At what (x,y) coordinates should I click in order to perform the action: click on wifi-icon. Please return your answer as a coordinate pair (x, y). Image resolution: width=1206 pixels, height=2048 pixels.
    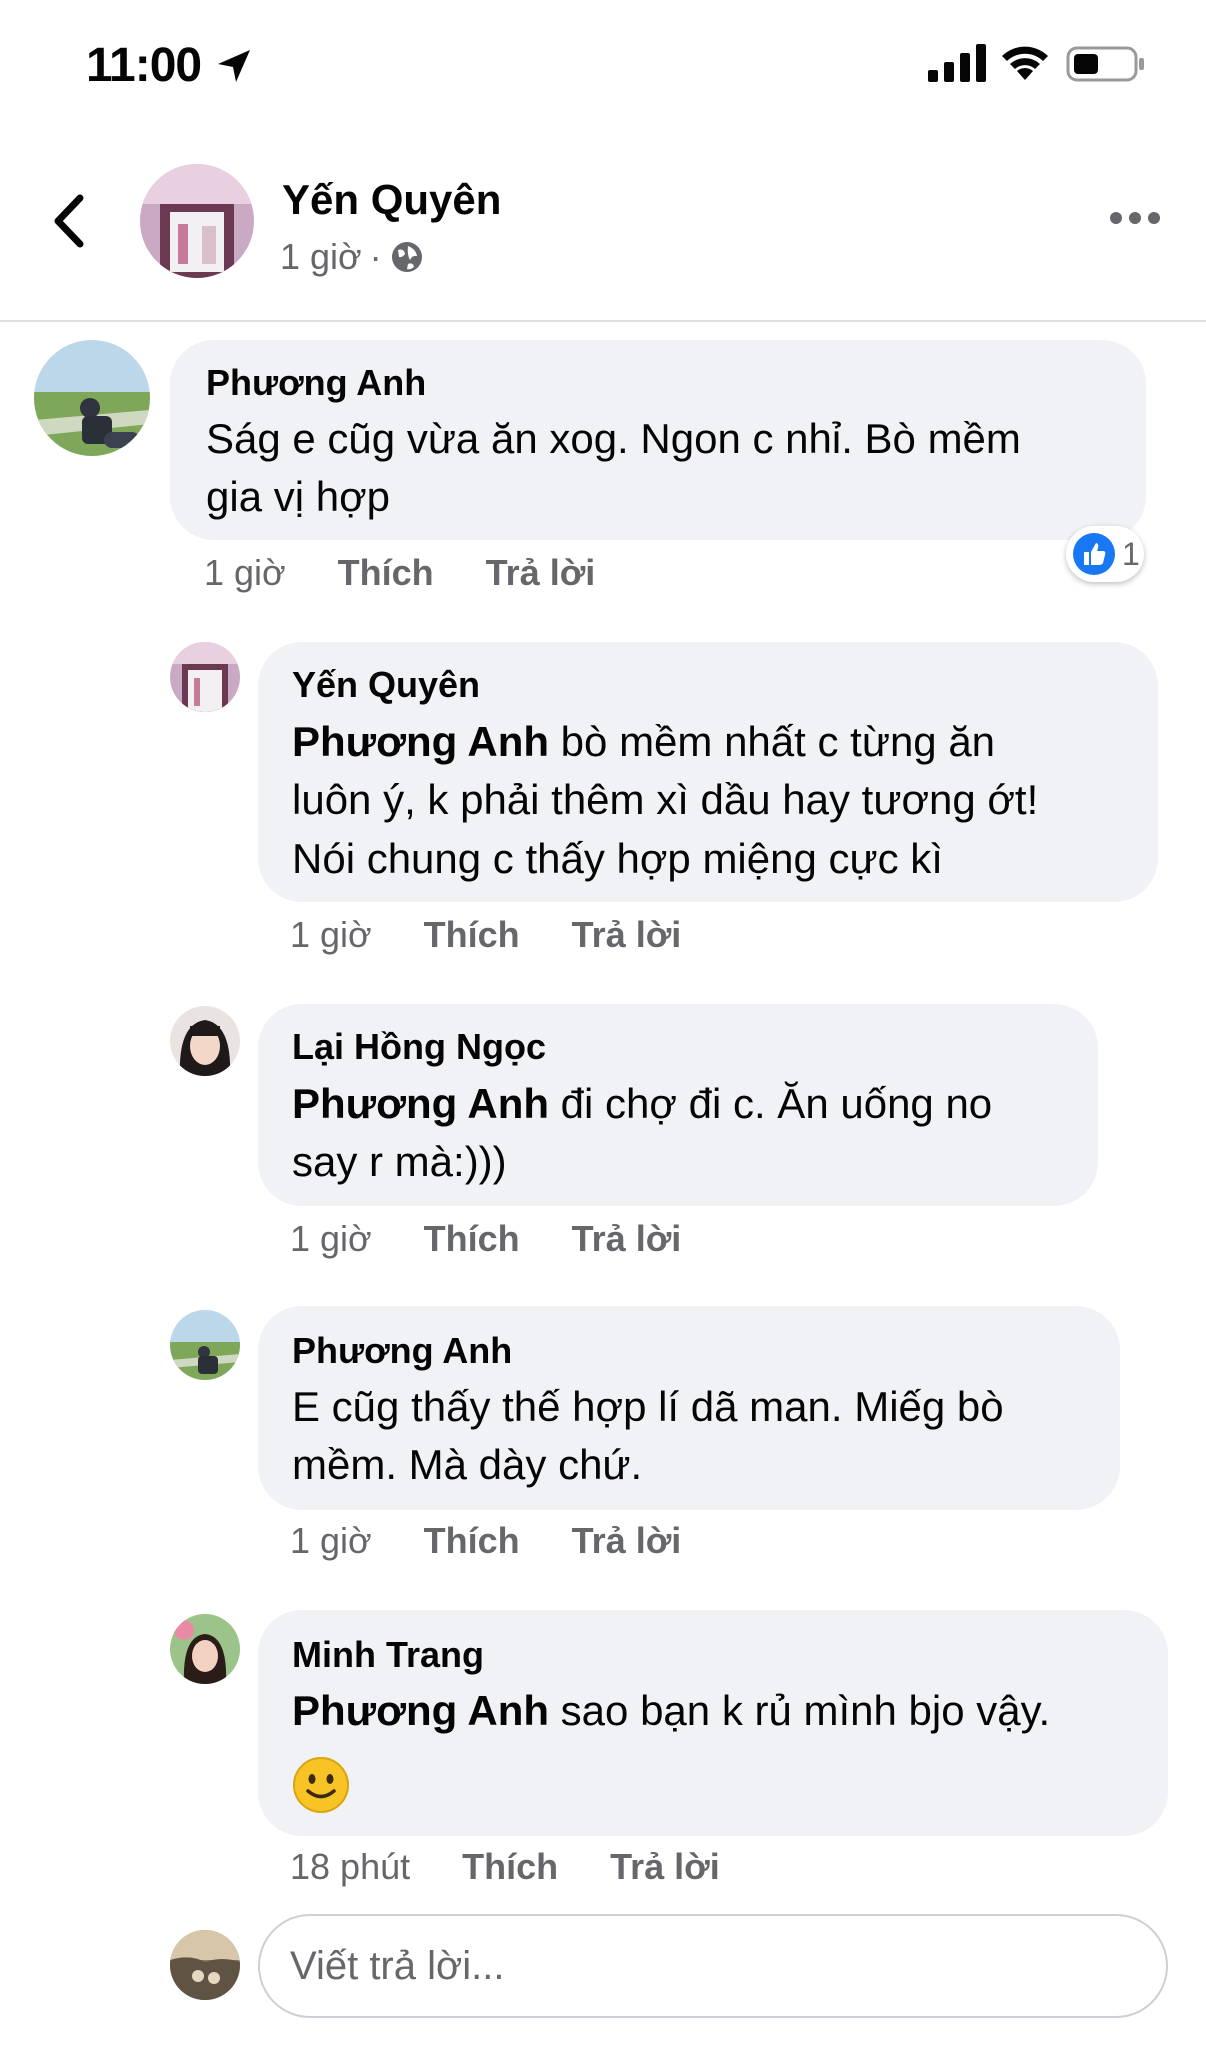
    Looking at the image, I should click on (1025, 63).